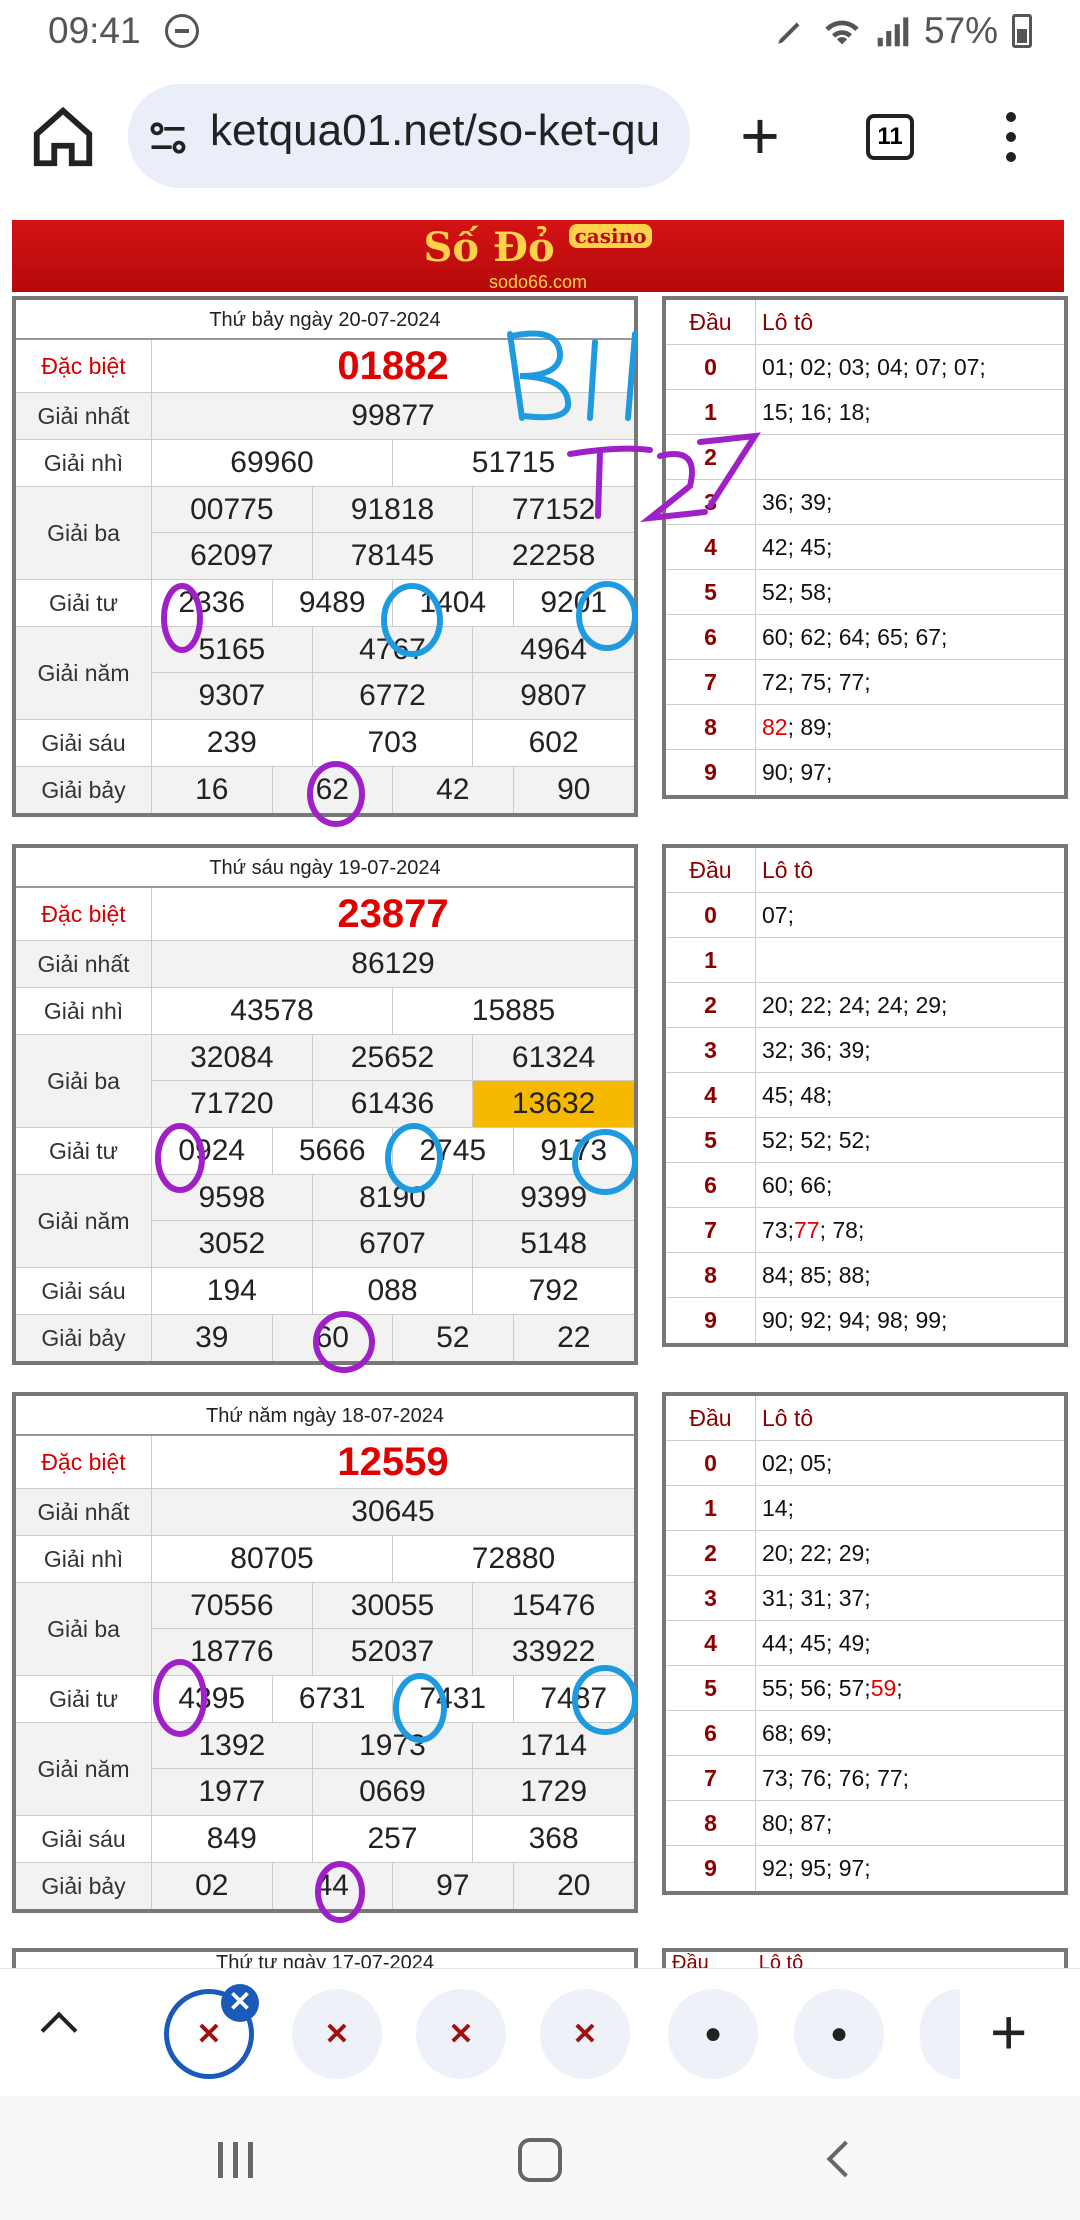  I want to click on prize-number: 1714, so click(553, 1746).